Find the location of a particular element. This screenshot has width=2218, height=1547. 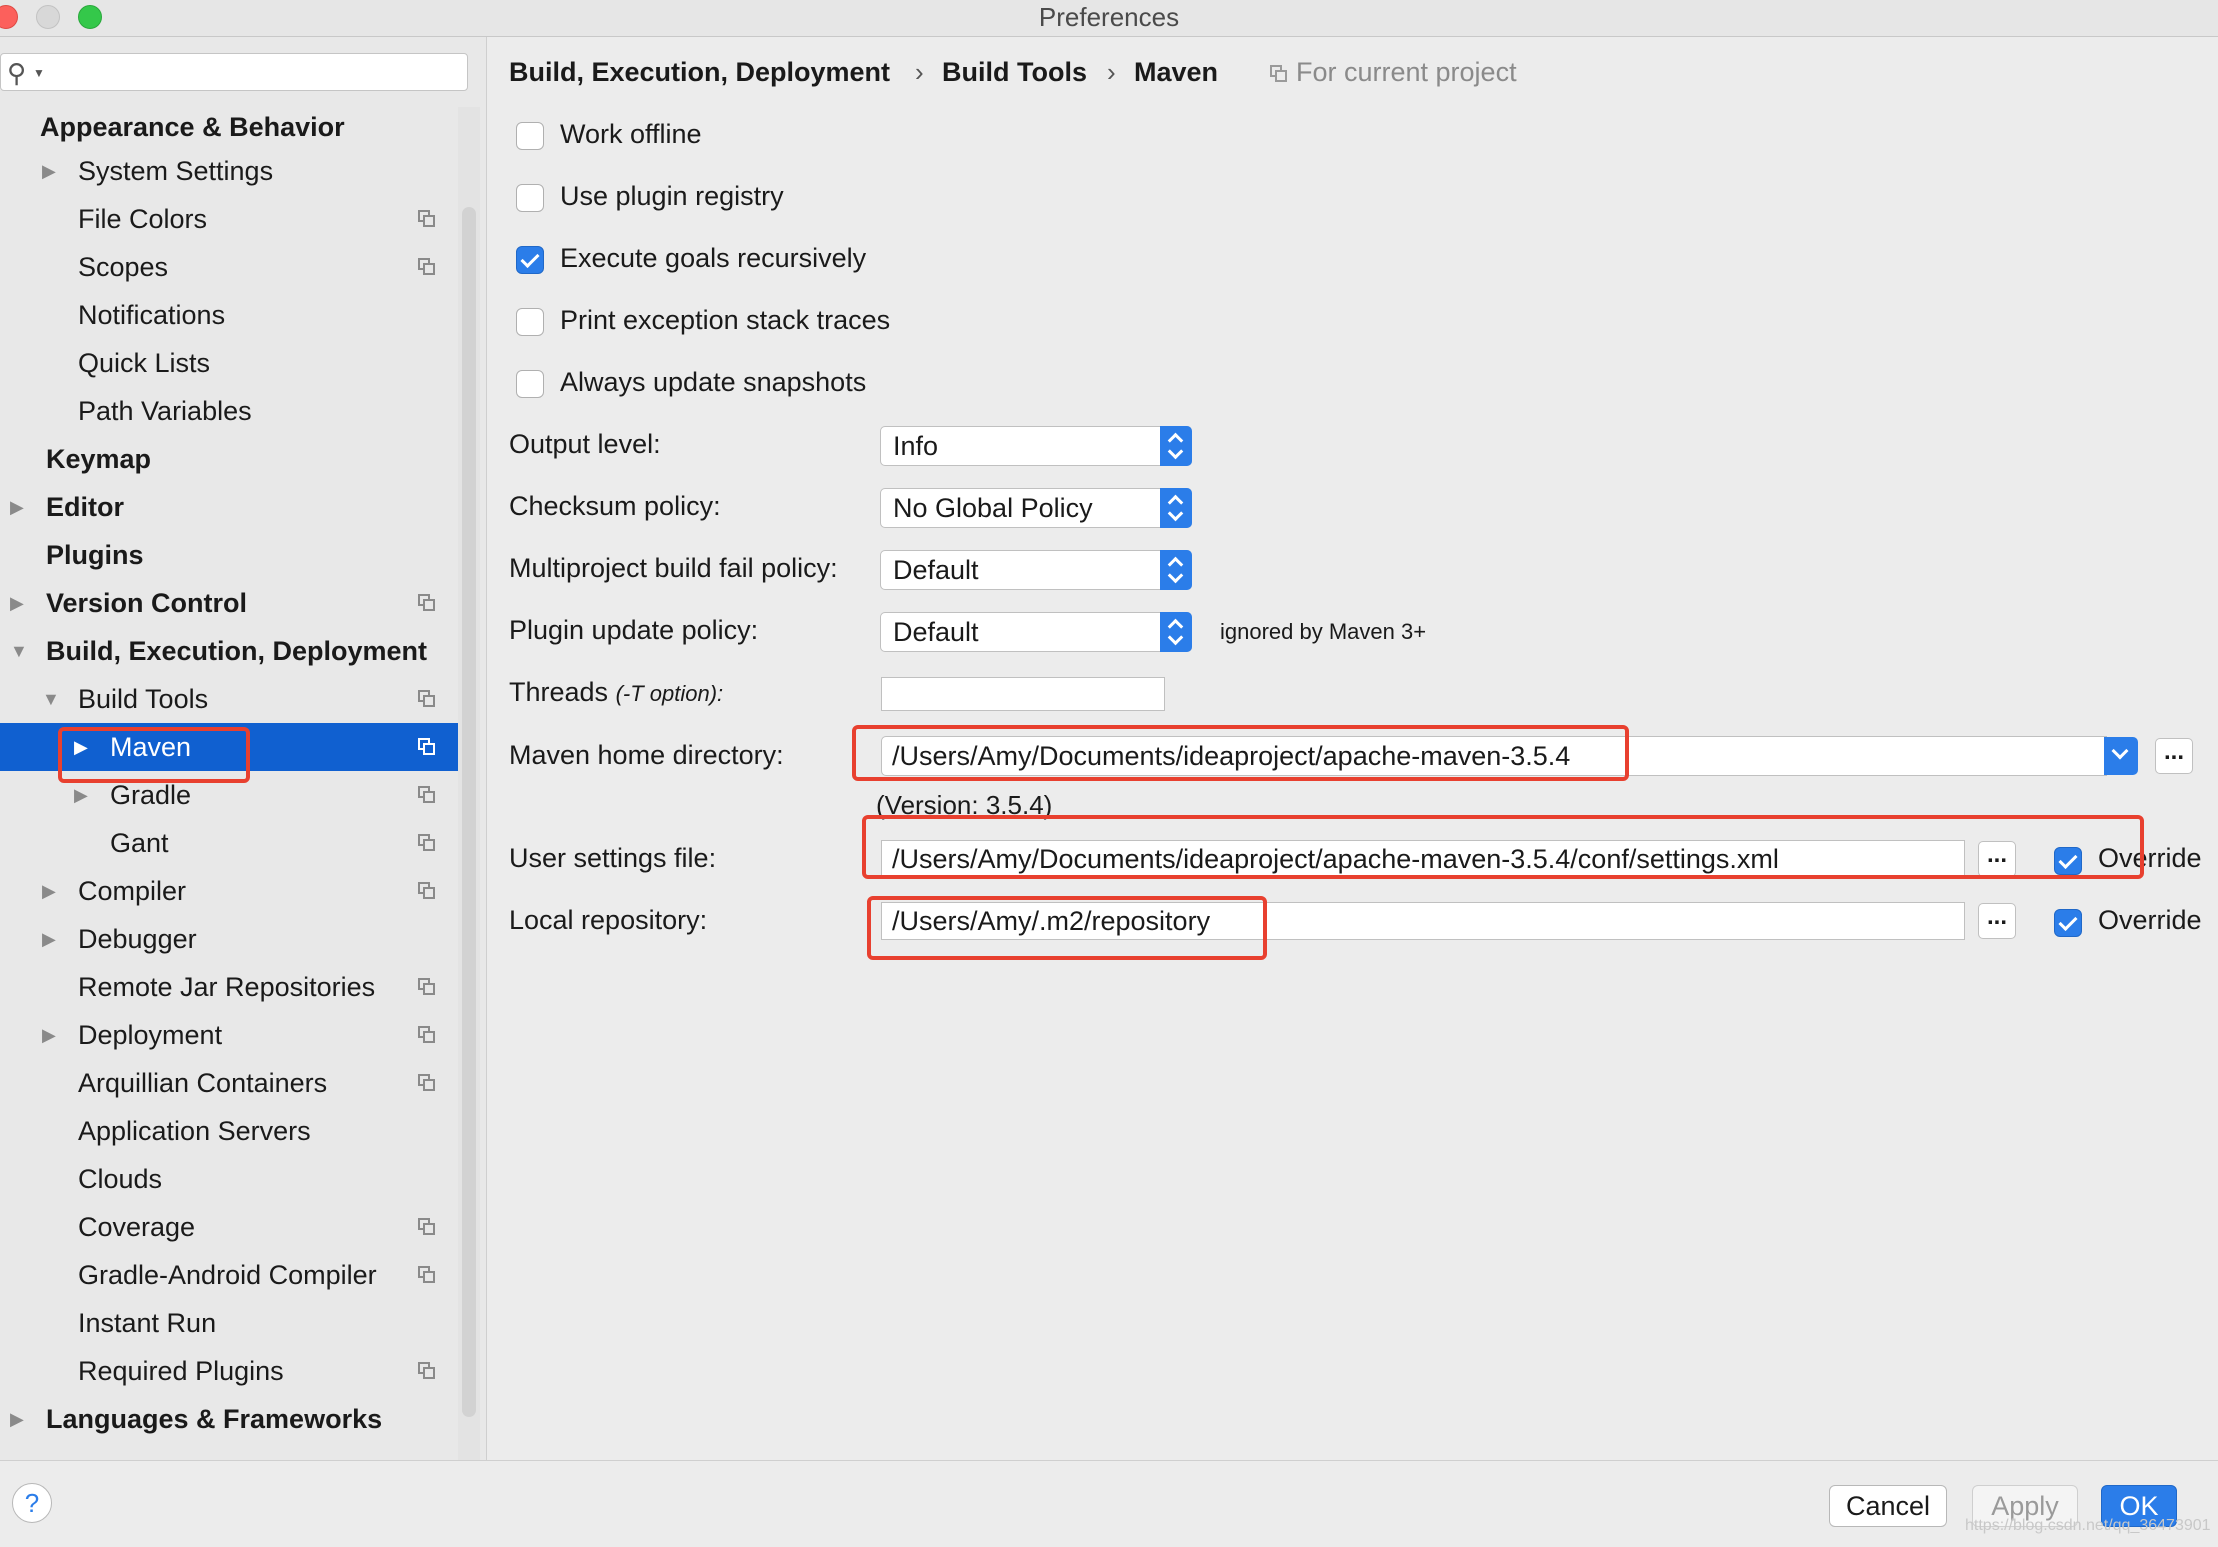

scope-label: For current project is located at coordinates (1406, 72).